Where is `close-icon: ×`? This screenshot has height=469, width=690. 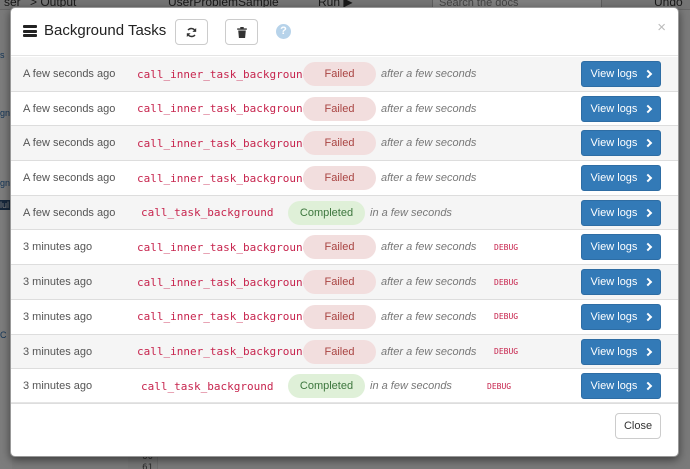
close-icon: × is located at coordinates (661, 27).